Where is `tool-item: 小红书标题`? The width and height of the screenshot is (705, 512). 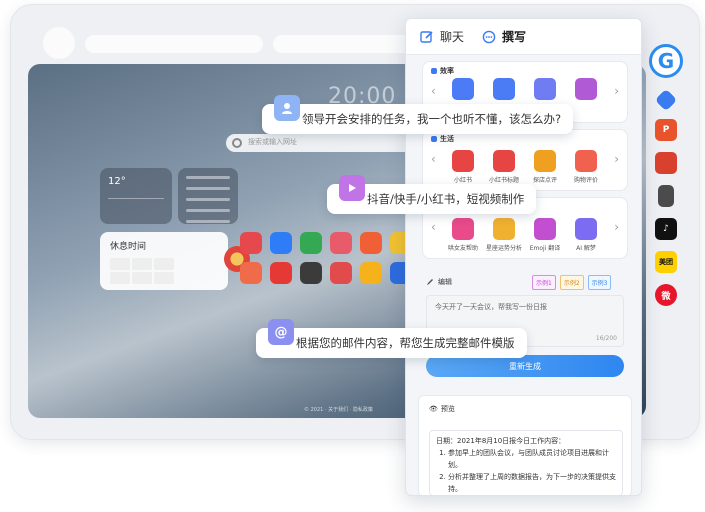 tool-item: 小红书标题 is located at coordinates (504, 167).